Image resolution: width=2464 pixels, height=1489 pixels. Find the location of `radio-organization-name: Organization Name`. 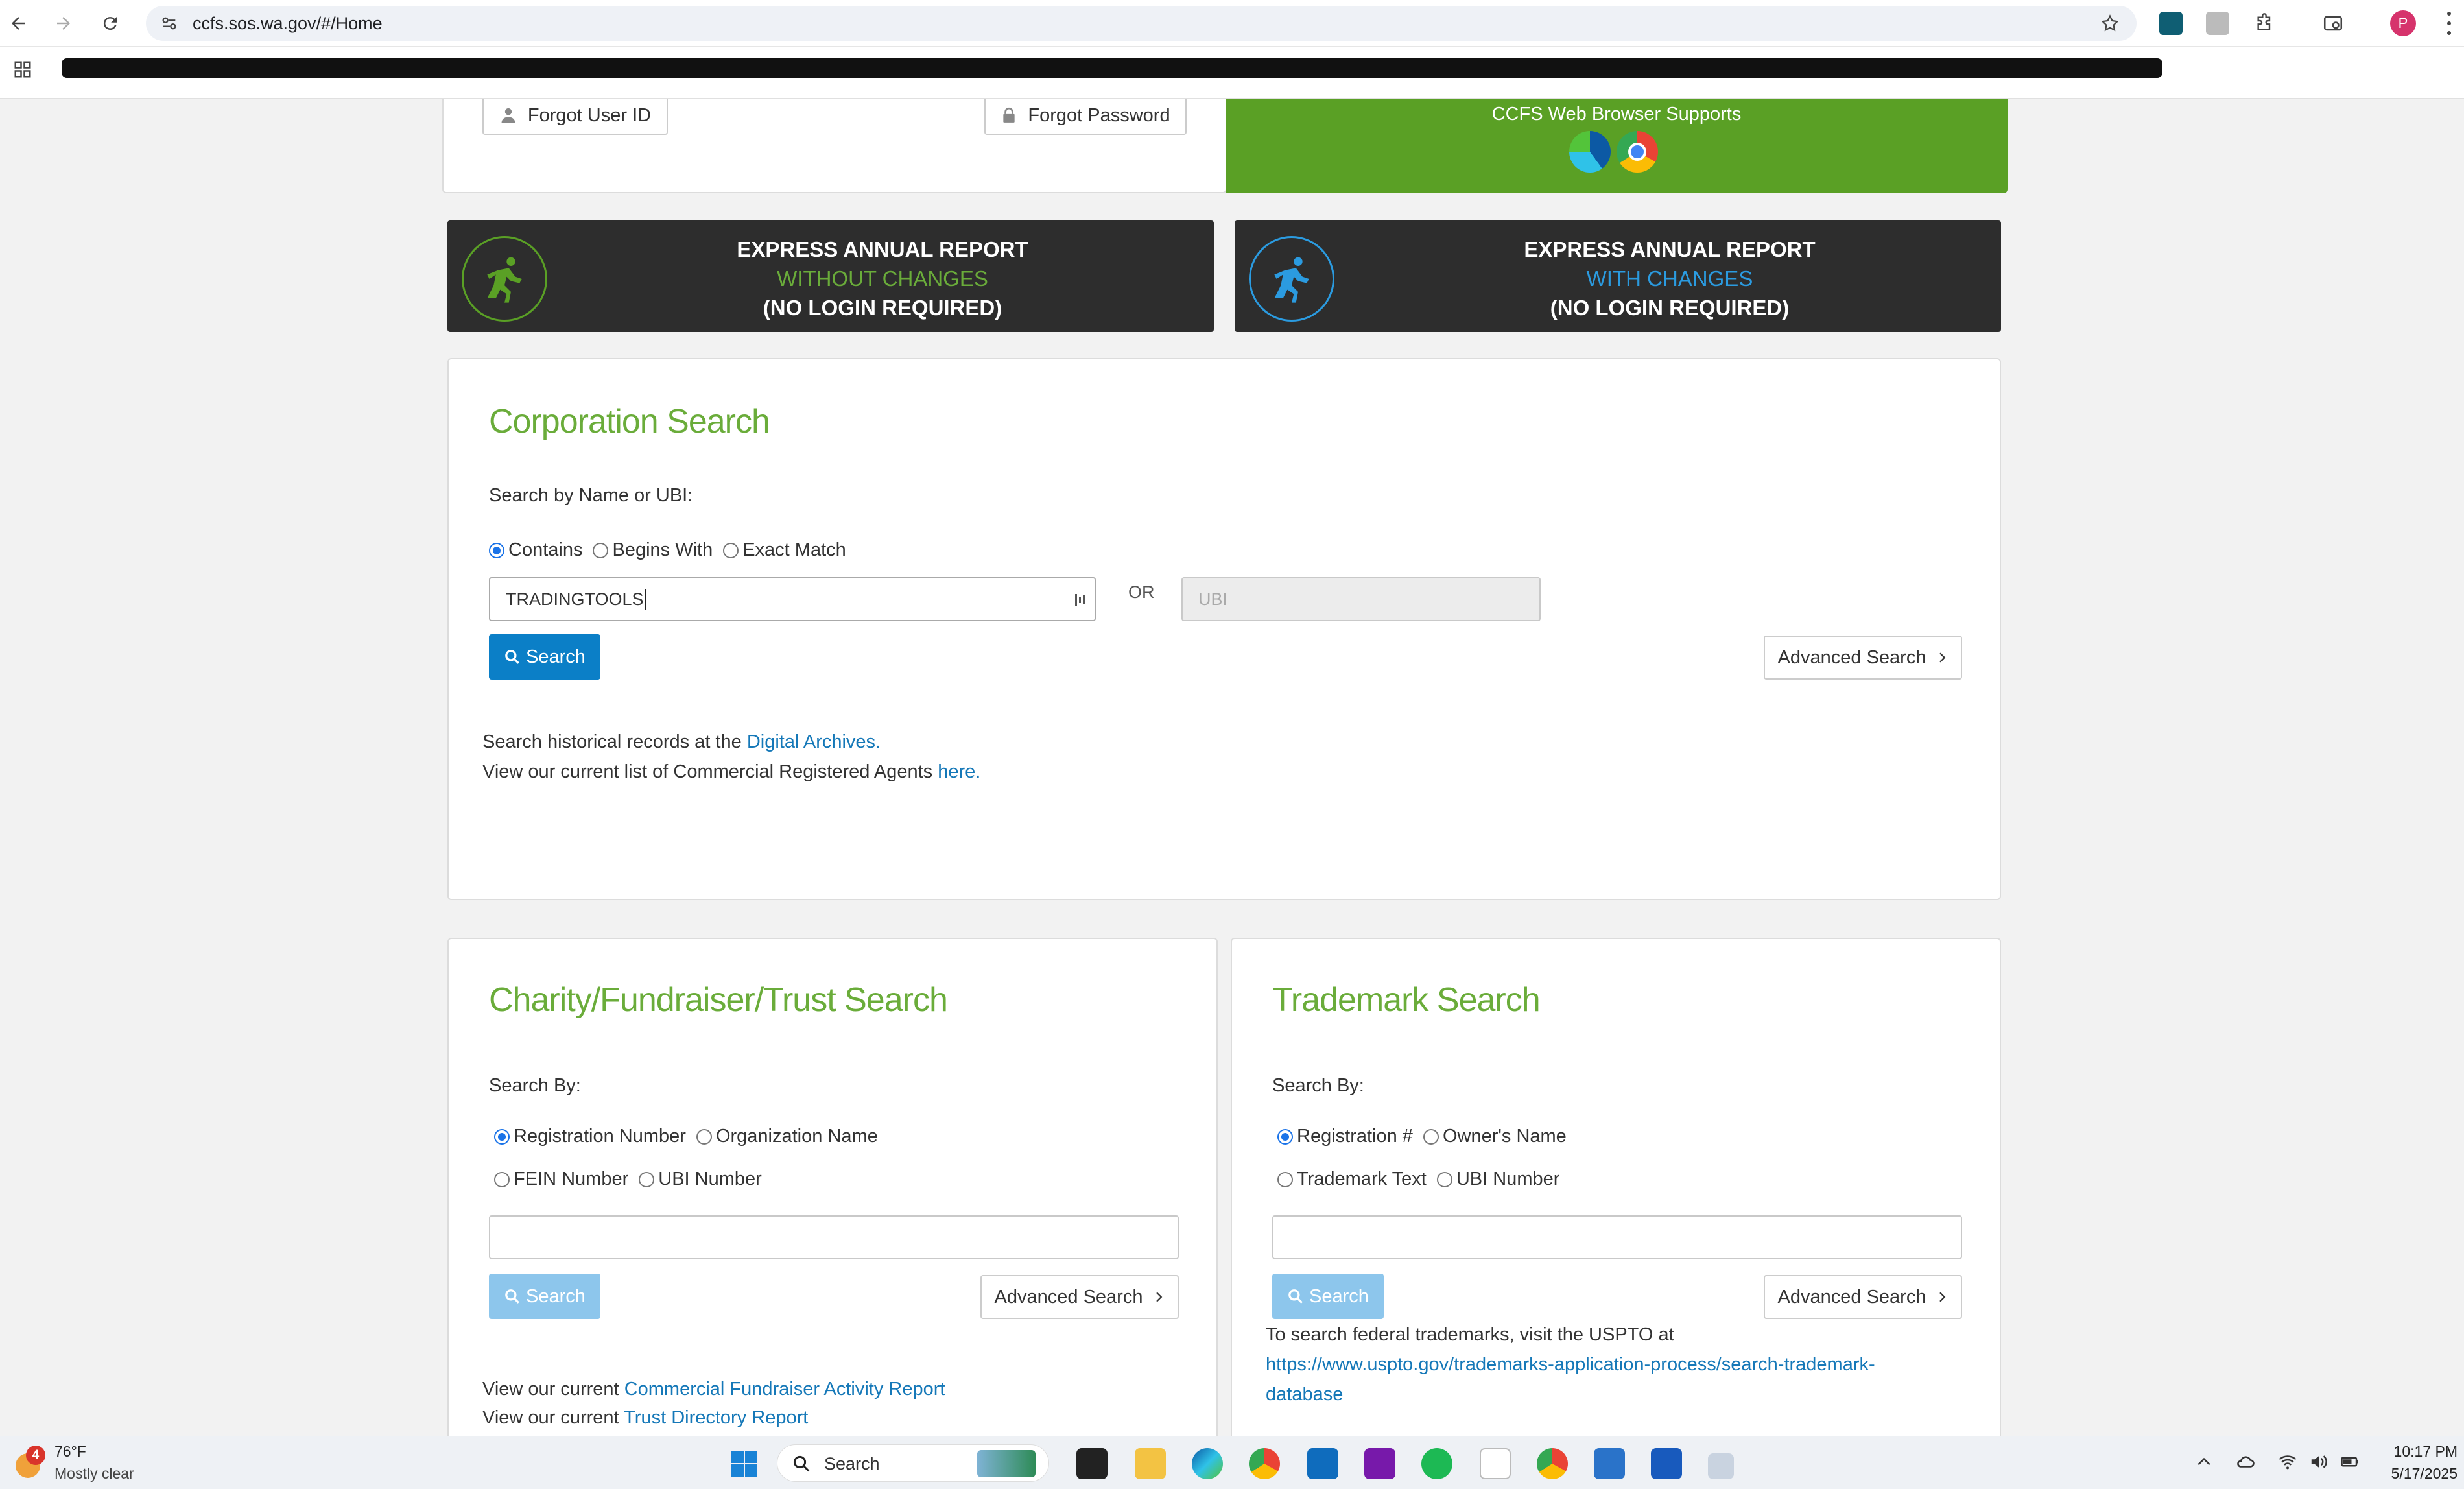

radio-organization-name: Organization Name is located at coordinates (787, 1136).